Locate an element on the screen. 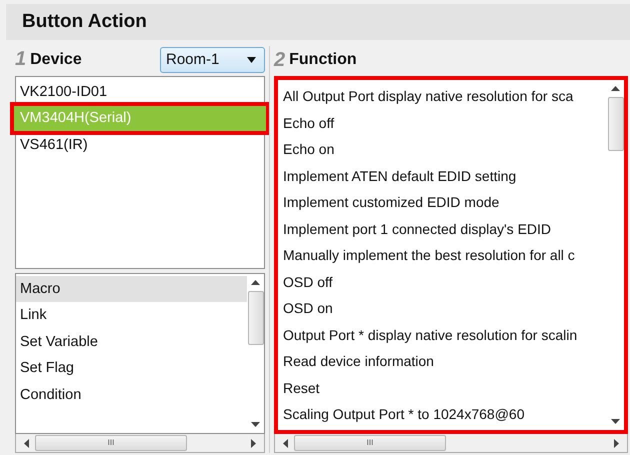 The width and height of the screenshot is (630, 455). function-item: Manually implement the best resolution for all c is located at coordinates (442, 255).